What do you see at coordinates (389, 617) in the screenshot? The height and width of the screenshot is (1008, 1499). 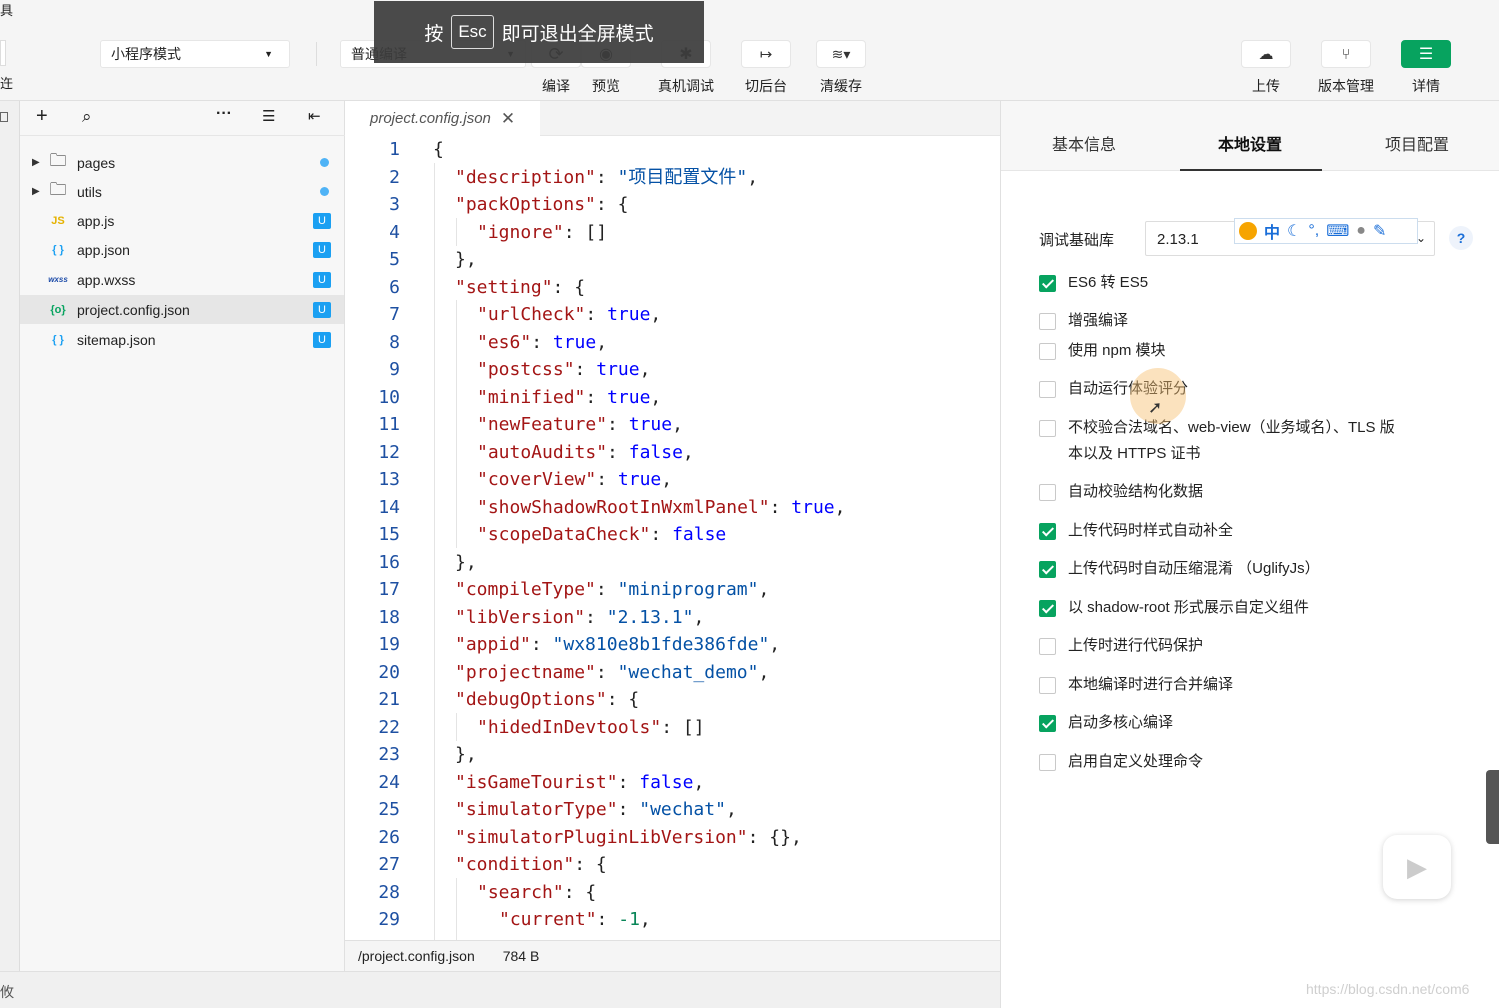 I see `line-number: 18` at bounding box center [389, 617].